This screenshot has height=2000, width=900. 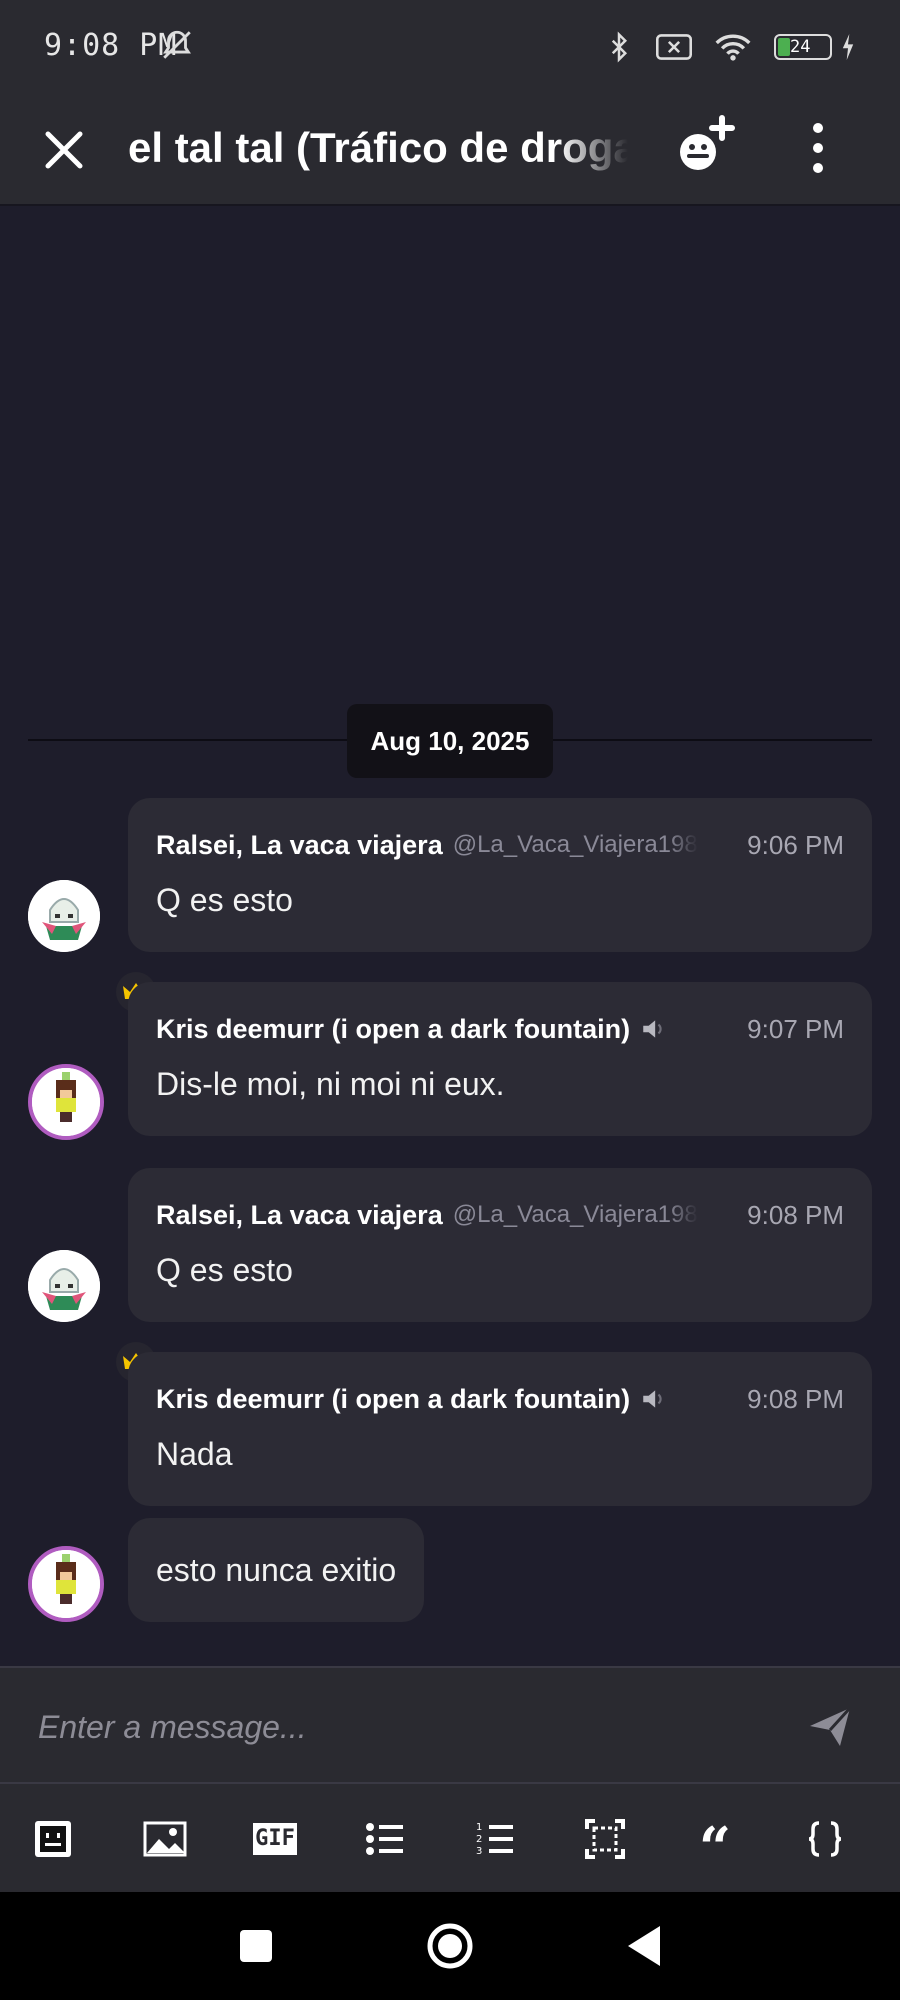 I want to click on message-text: Nada, so click(x=194, y=1454).